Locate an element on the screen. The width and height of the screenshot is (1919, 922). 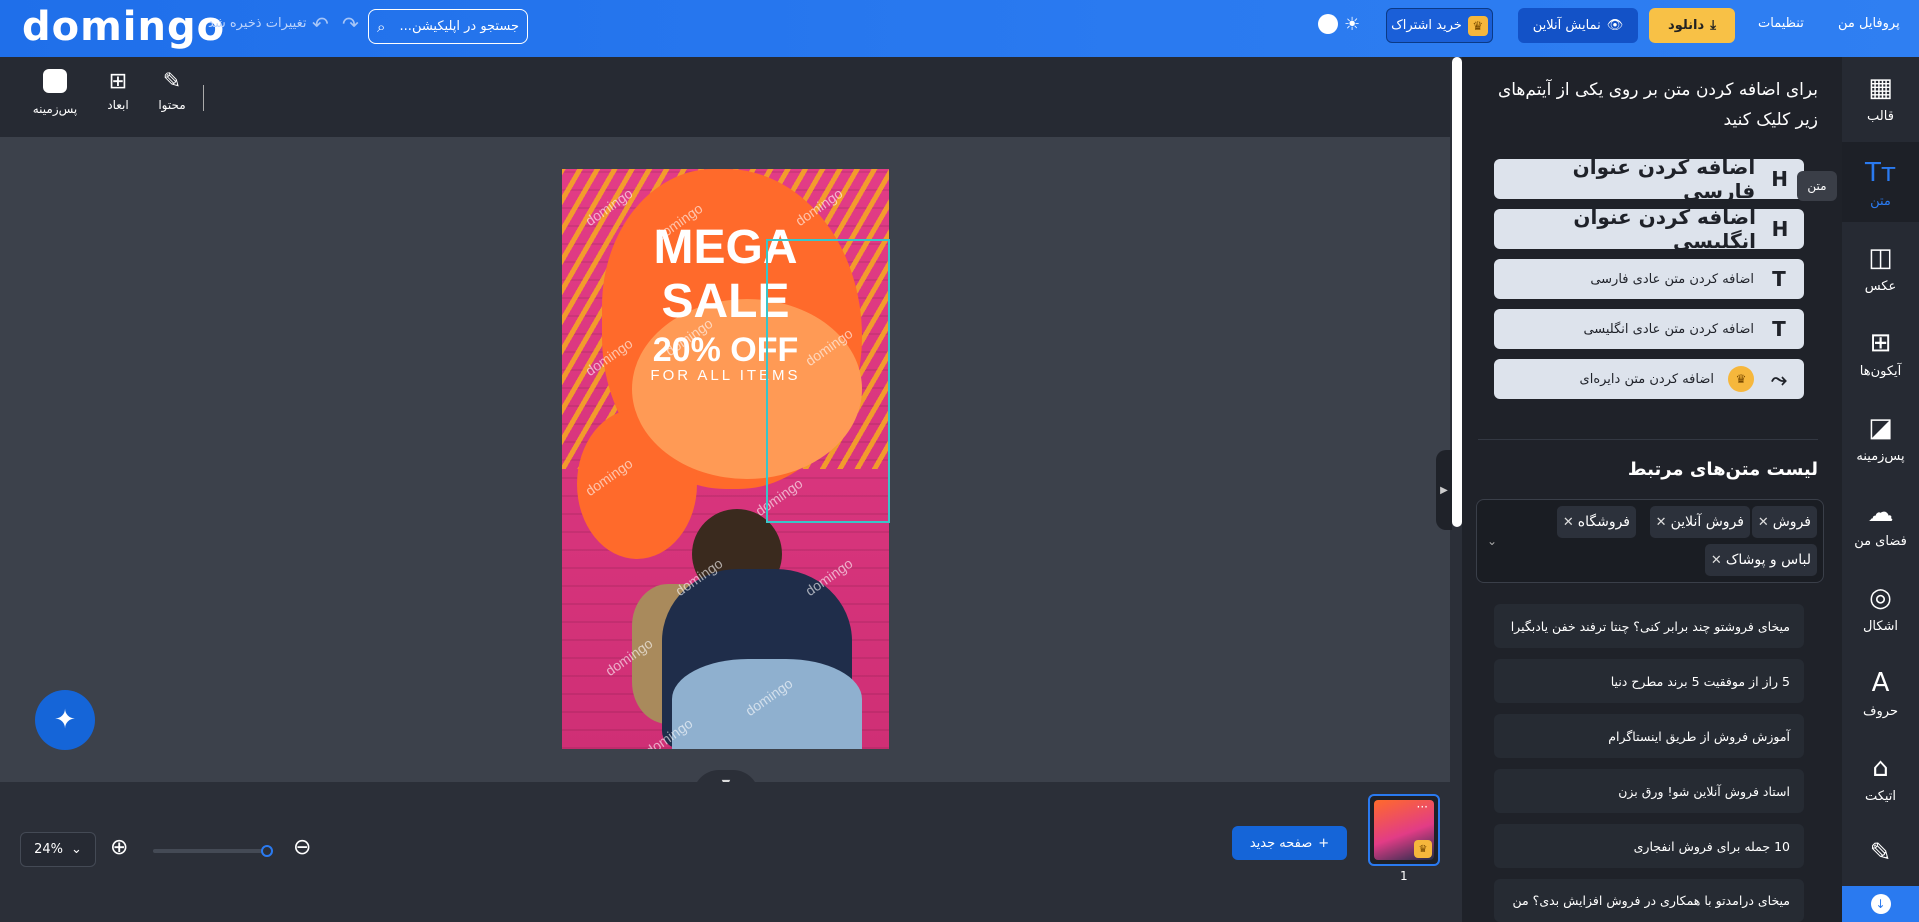
tag-icon: ⌂ is located at coordinates (1880, 768).